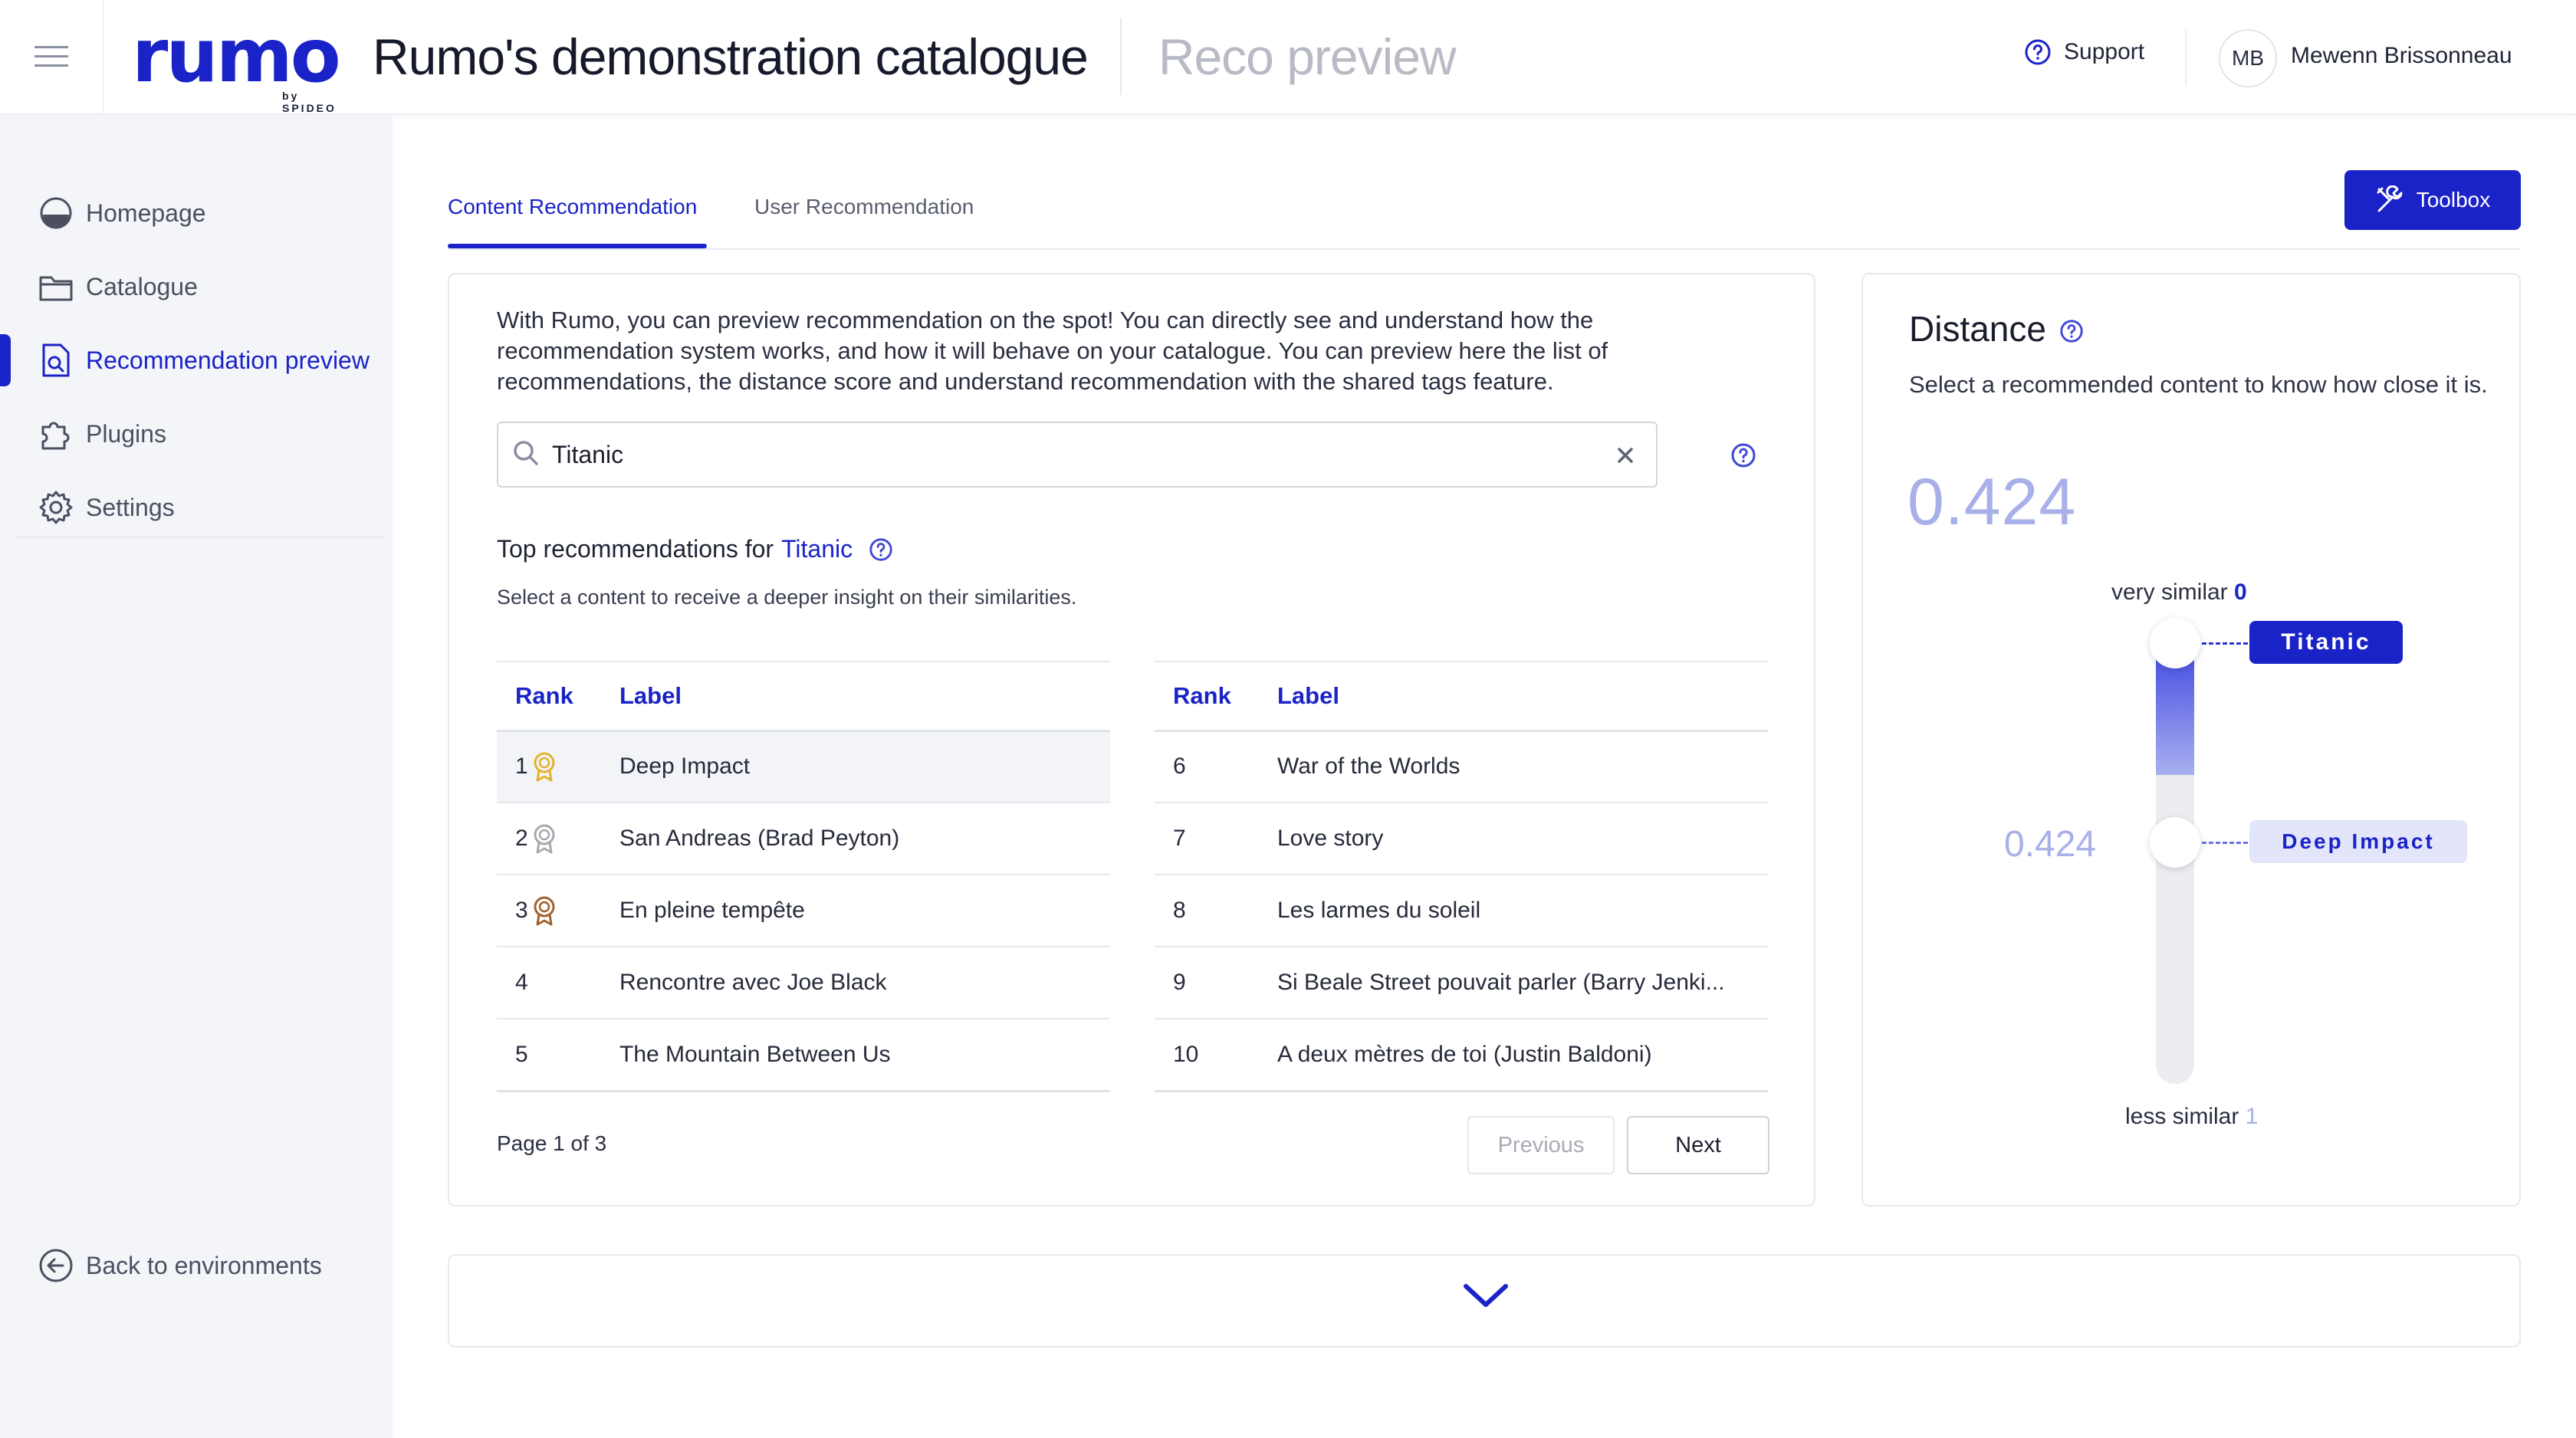 Image resolution: width=2576 pixels, height=1438 pixels. What do you see at coordinates (558, 696) in the screenshot?
I see `rank-header: Rank` at bounding box center [558, 696].